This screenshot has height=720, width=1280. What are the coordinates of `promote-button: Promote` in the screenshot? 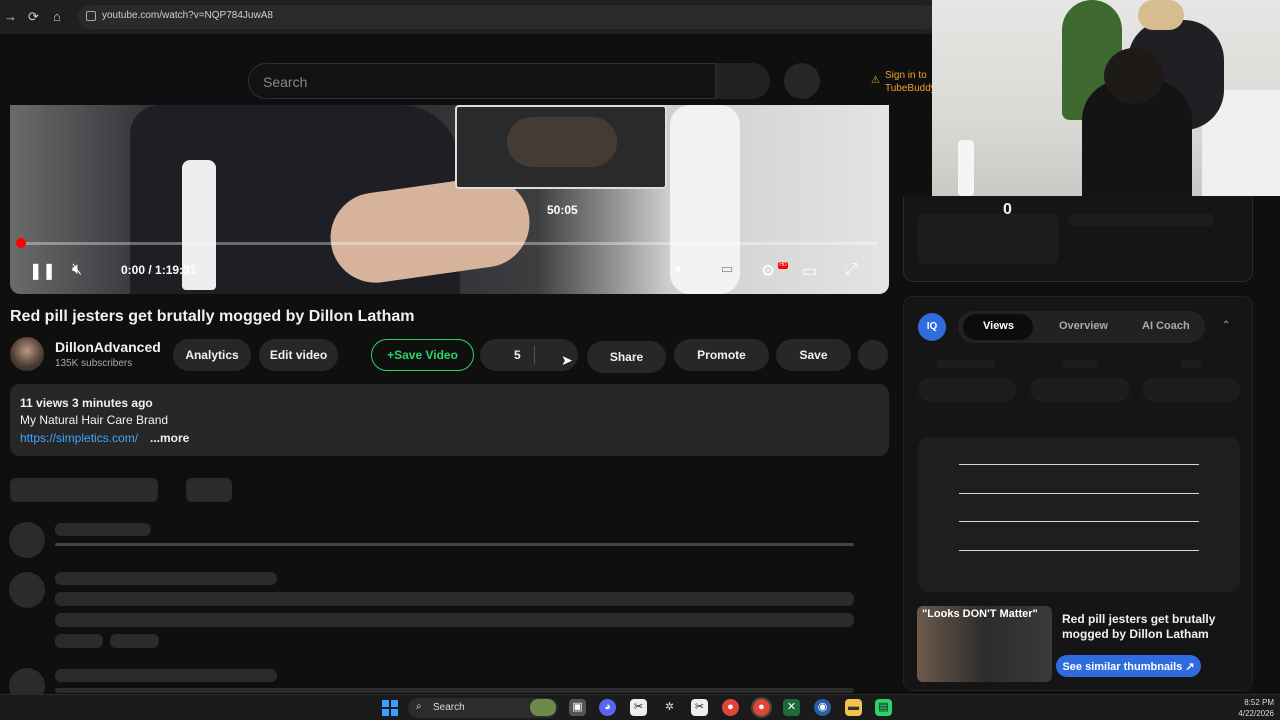 It's located at (721, 355).